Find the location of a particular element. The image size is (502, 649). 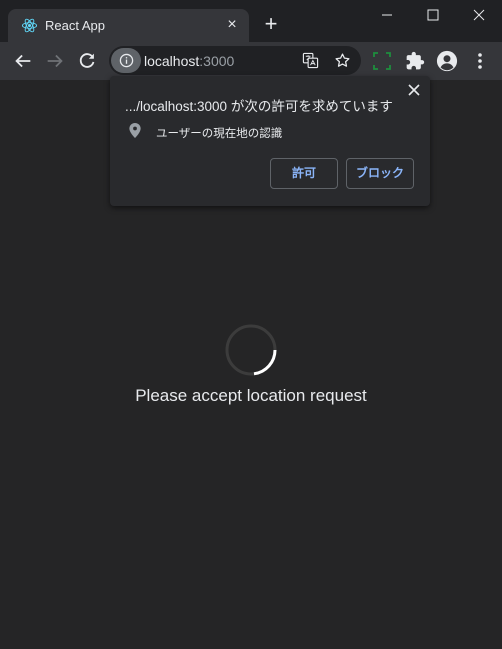

info-icon is located at coordinates (126, 60).